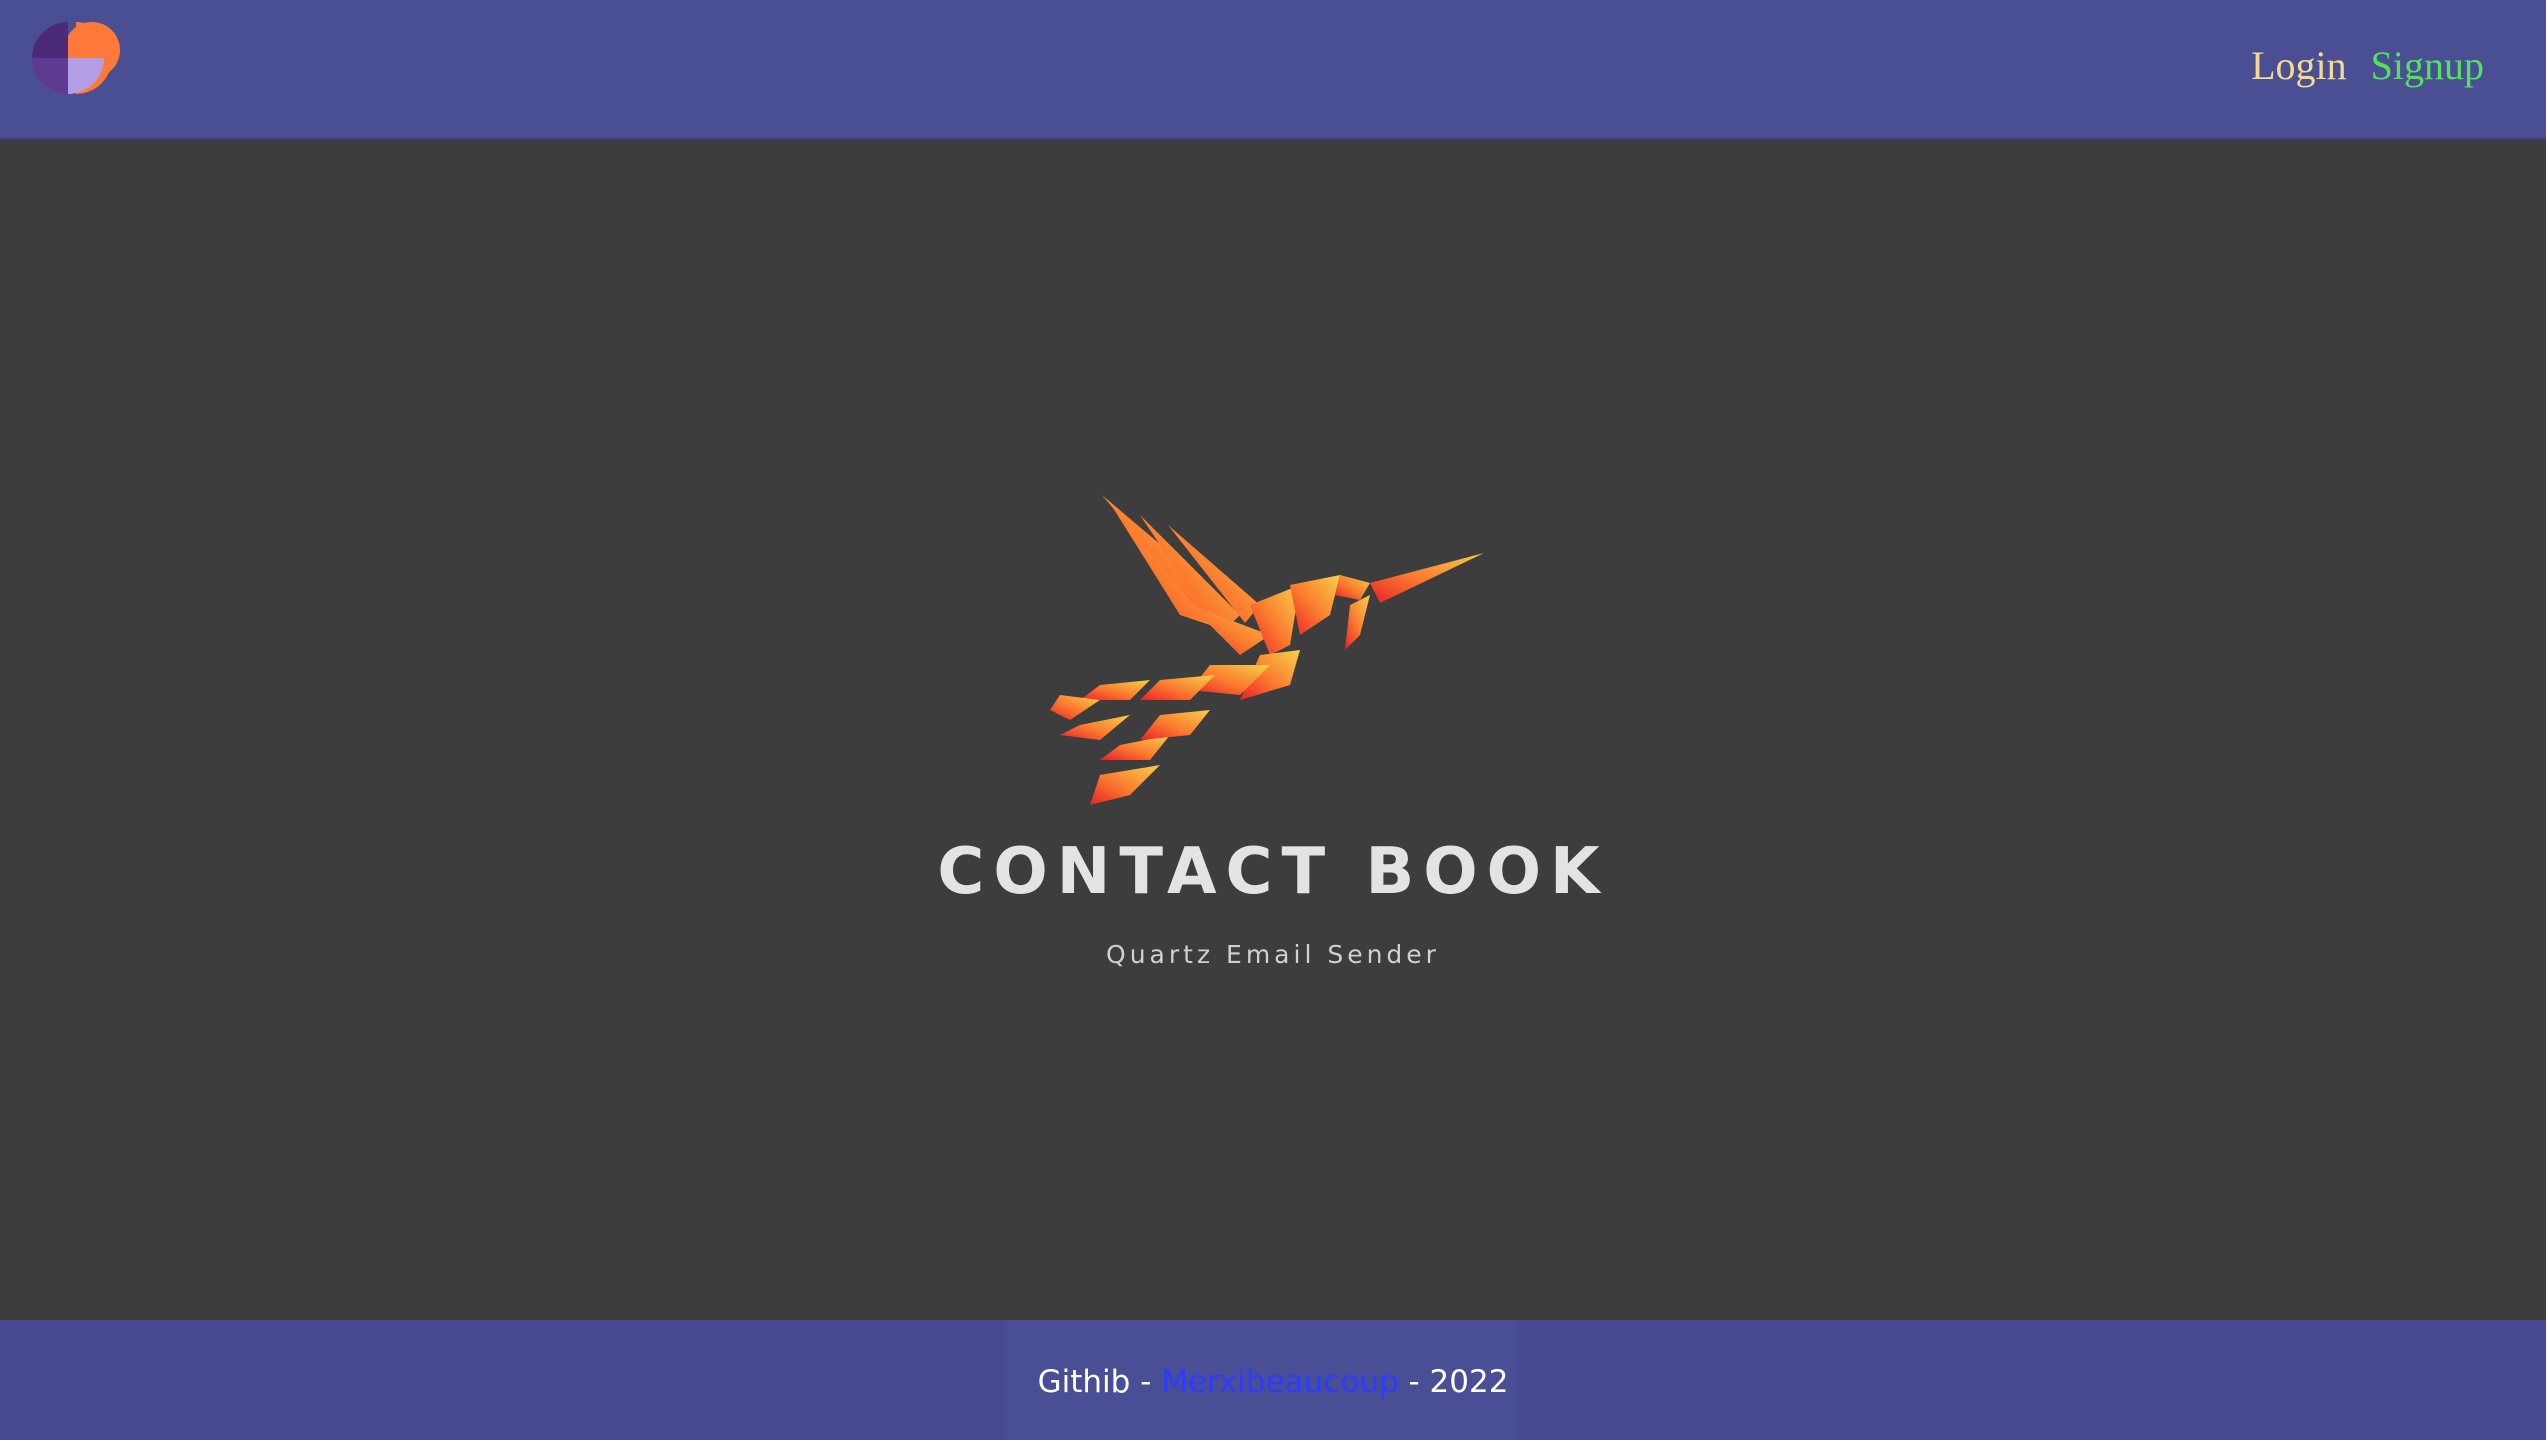 The height and width of the screenshot is (1440, 2546). What do you see at coordinates (76, 66) in the screenshot?
I see `app-logo-icon` at bounding box center [76, 66].